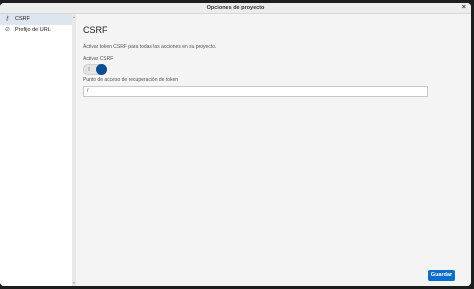 The image size is (474, 289). I want to click on title-bar: Opciones de proyecto ×, so click(235, 8).